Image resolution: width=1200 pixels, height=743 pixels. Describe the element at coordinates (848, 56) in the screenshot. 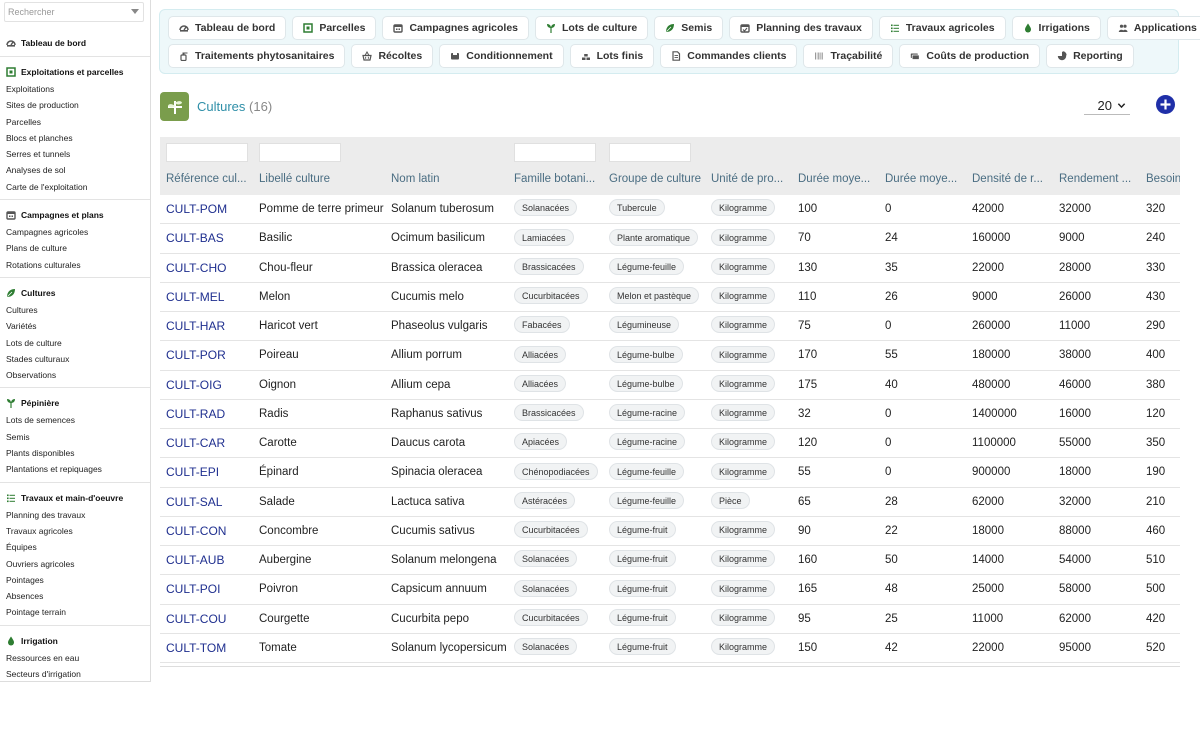

I see `nav-button-tracabilite: Traçabilité` at that location.